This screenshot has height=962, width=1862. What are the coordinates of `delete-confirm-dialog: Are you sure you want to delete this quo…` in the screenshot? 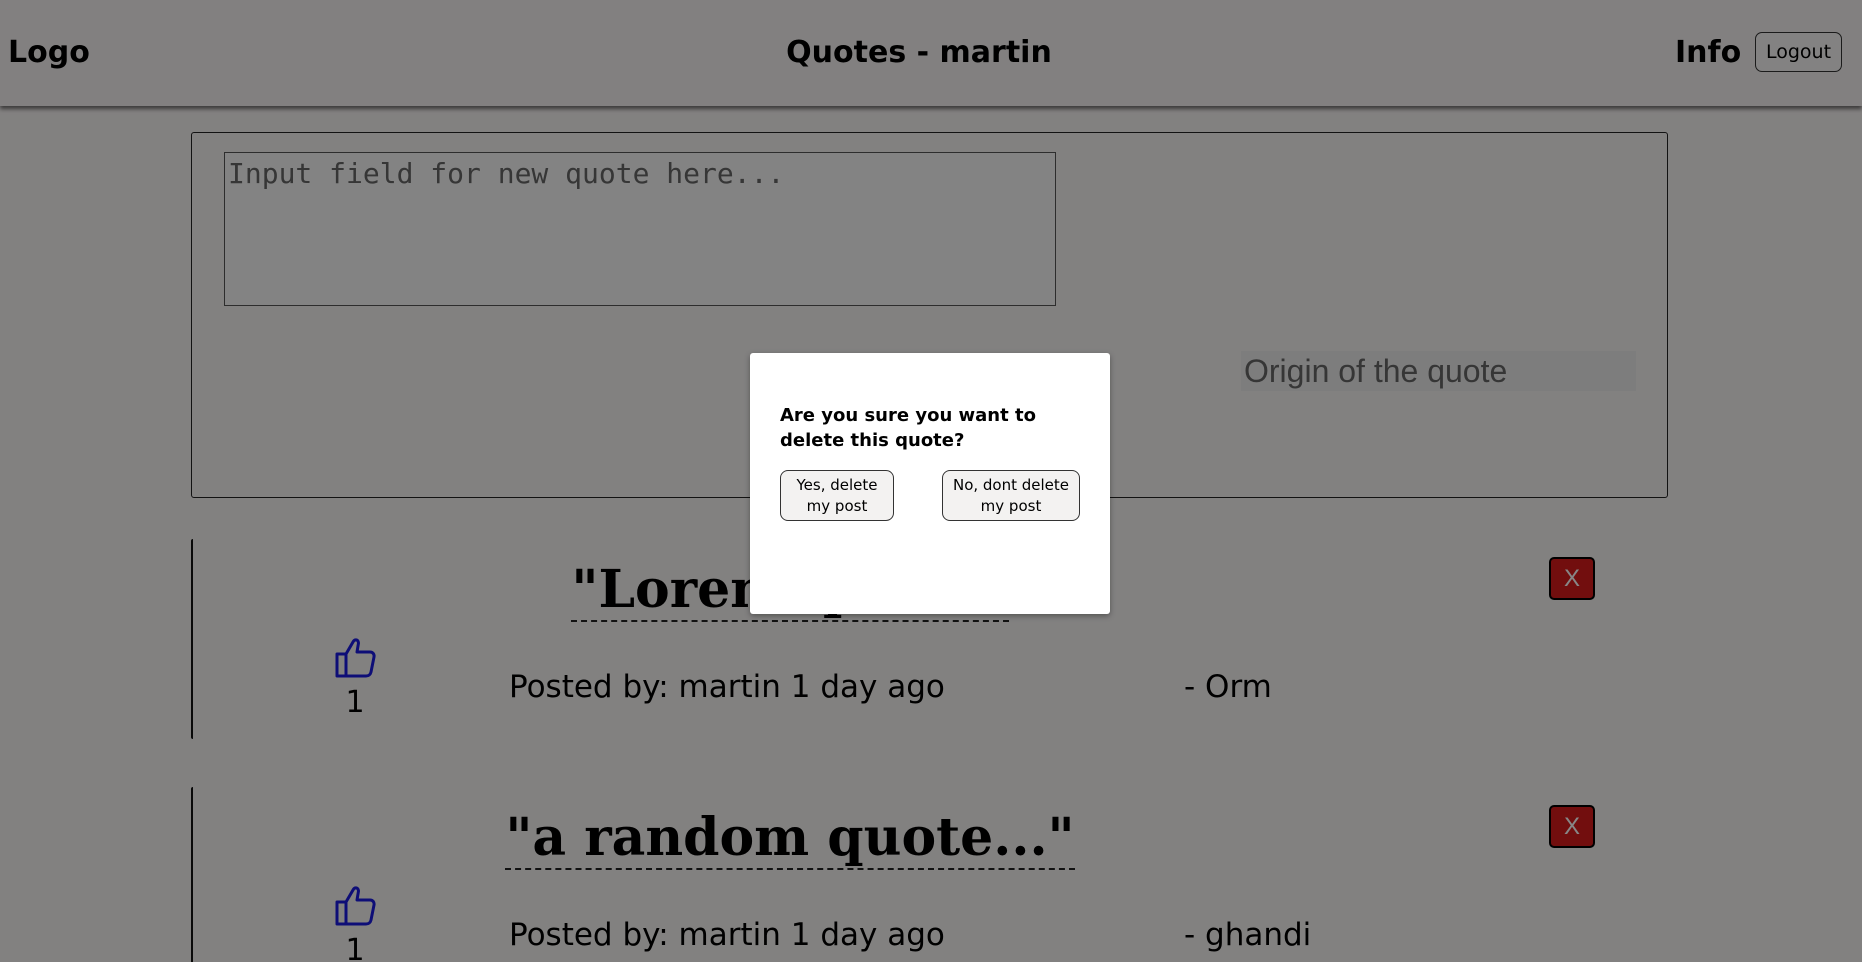 It's located at (930, 483).